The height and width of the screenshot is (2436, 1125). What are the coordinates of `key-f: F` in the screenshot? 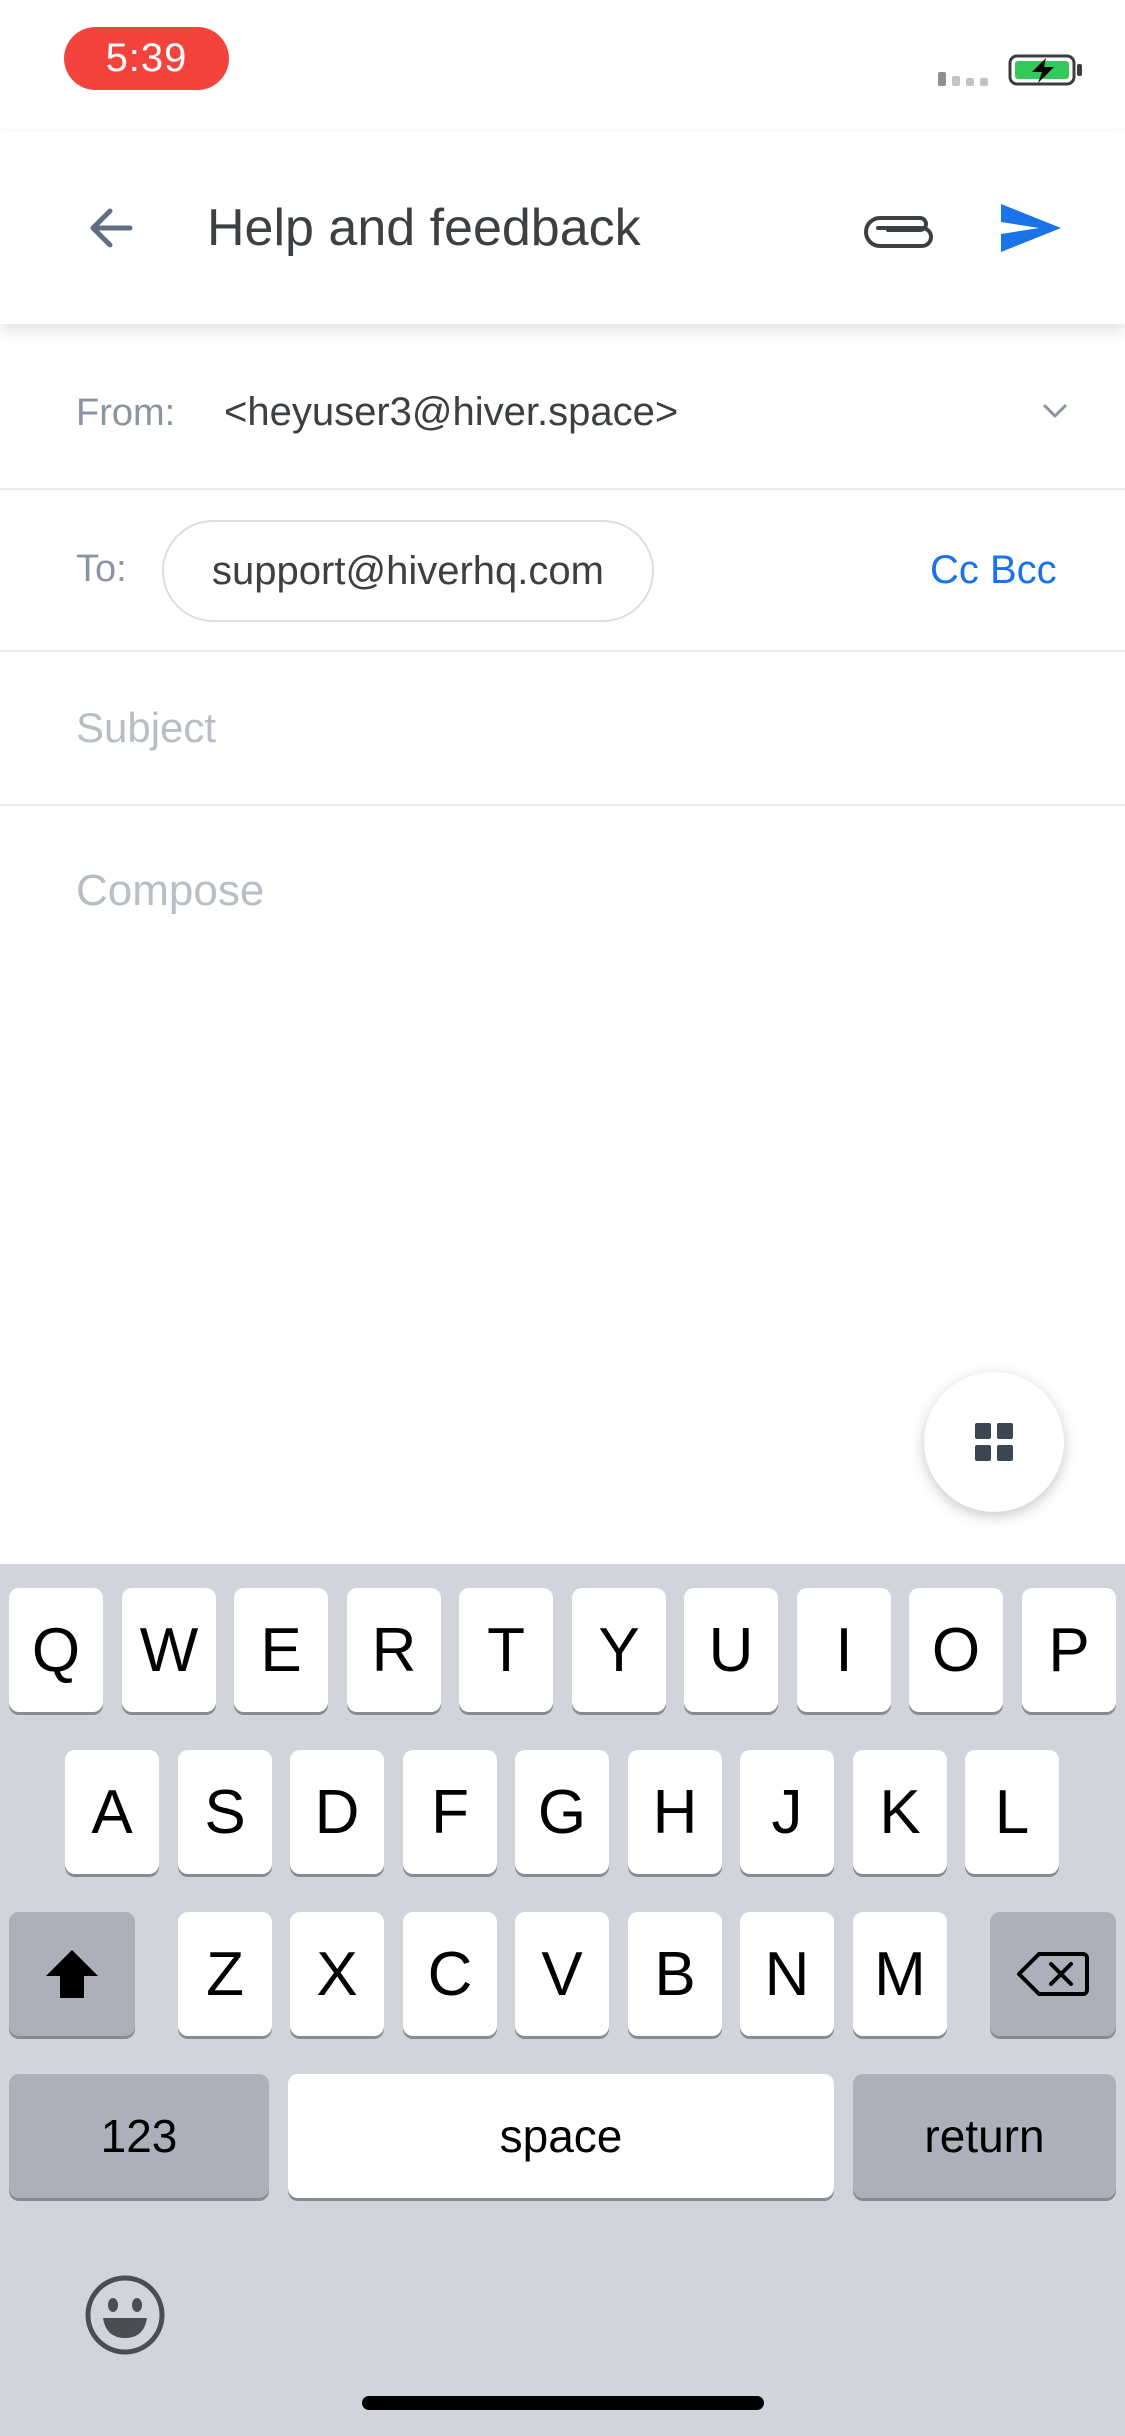 It's located at (450, 1812).